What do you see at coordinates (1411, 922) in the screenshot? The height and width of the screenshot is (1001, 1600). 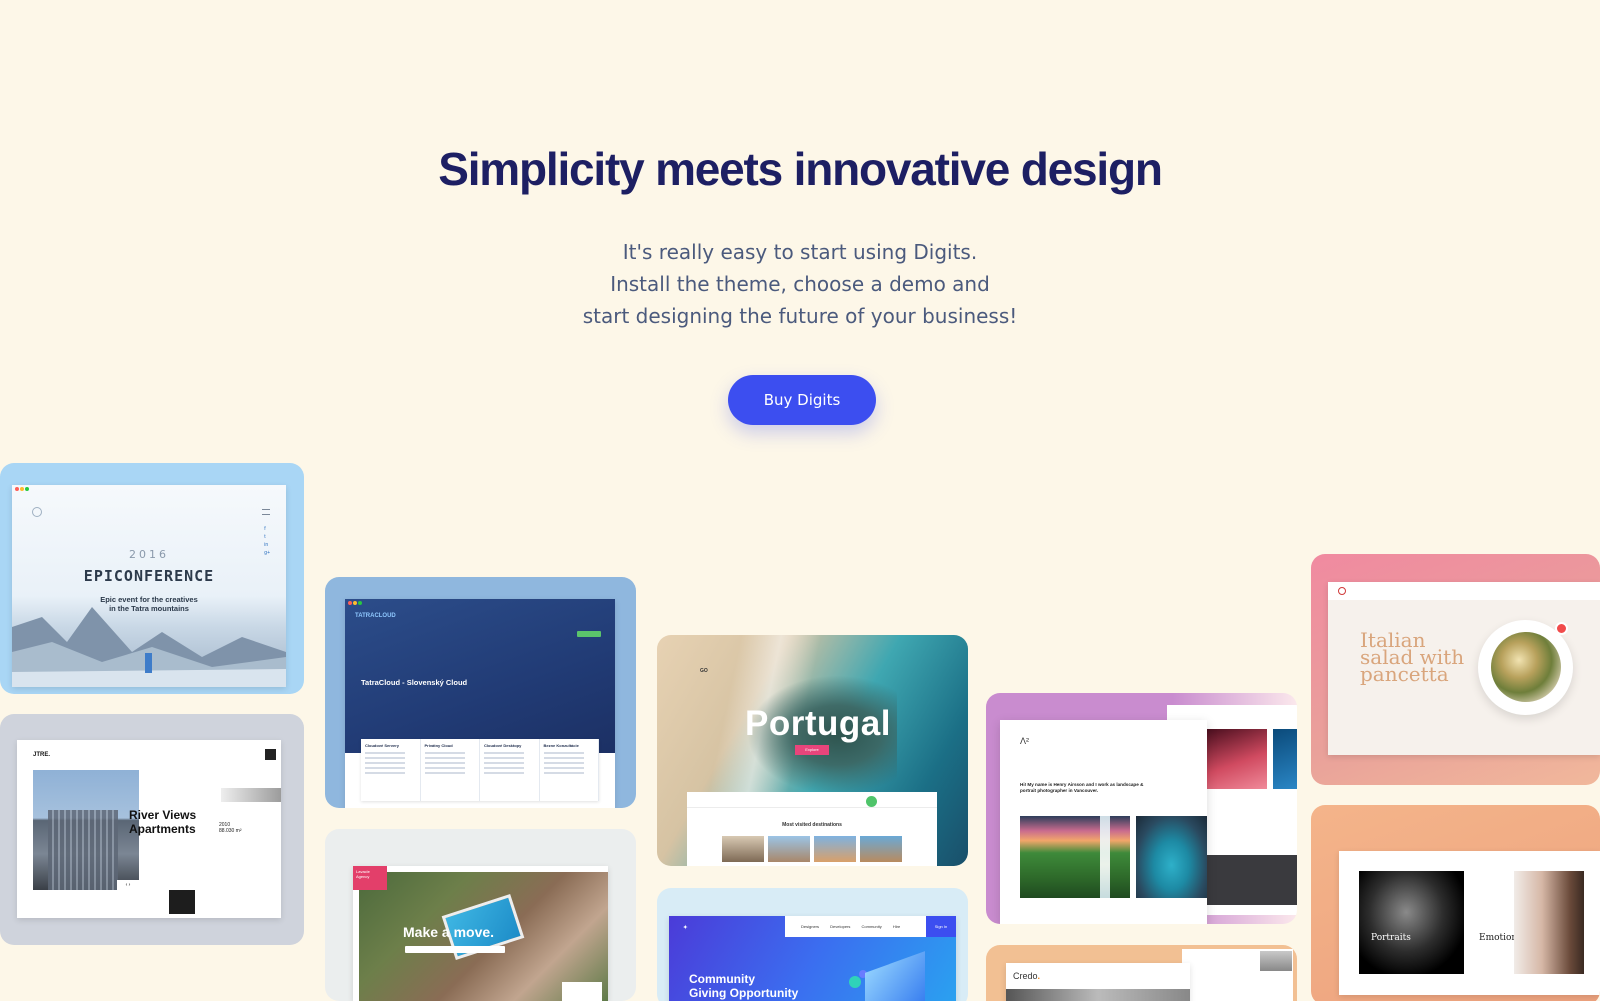 I see `smoke-photo` at bounding box center [1411, 922].